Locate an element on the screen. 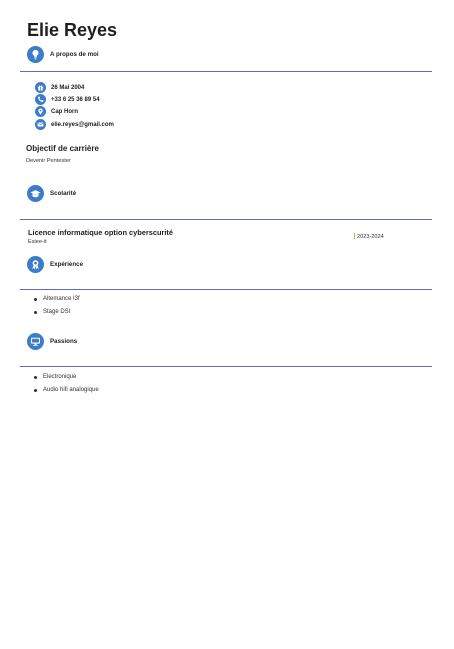  list-item: Audio hifi analogique is located at coordinates (66, 390).